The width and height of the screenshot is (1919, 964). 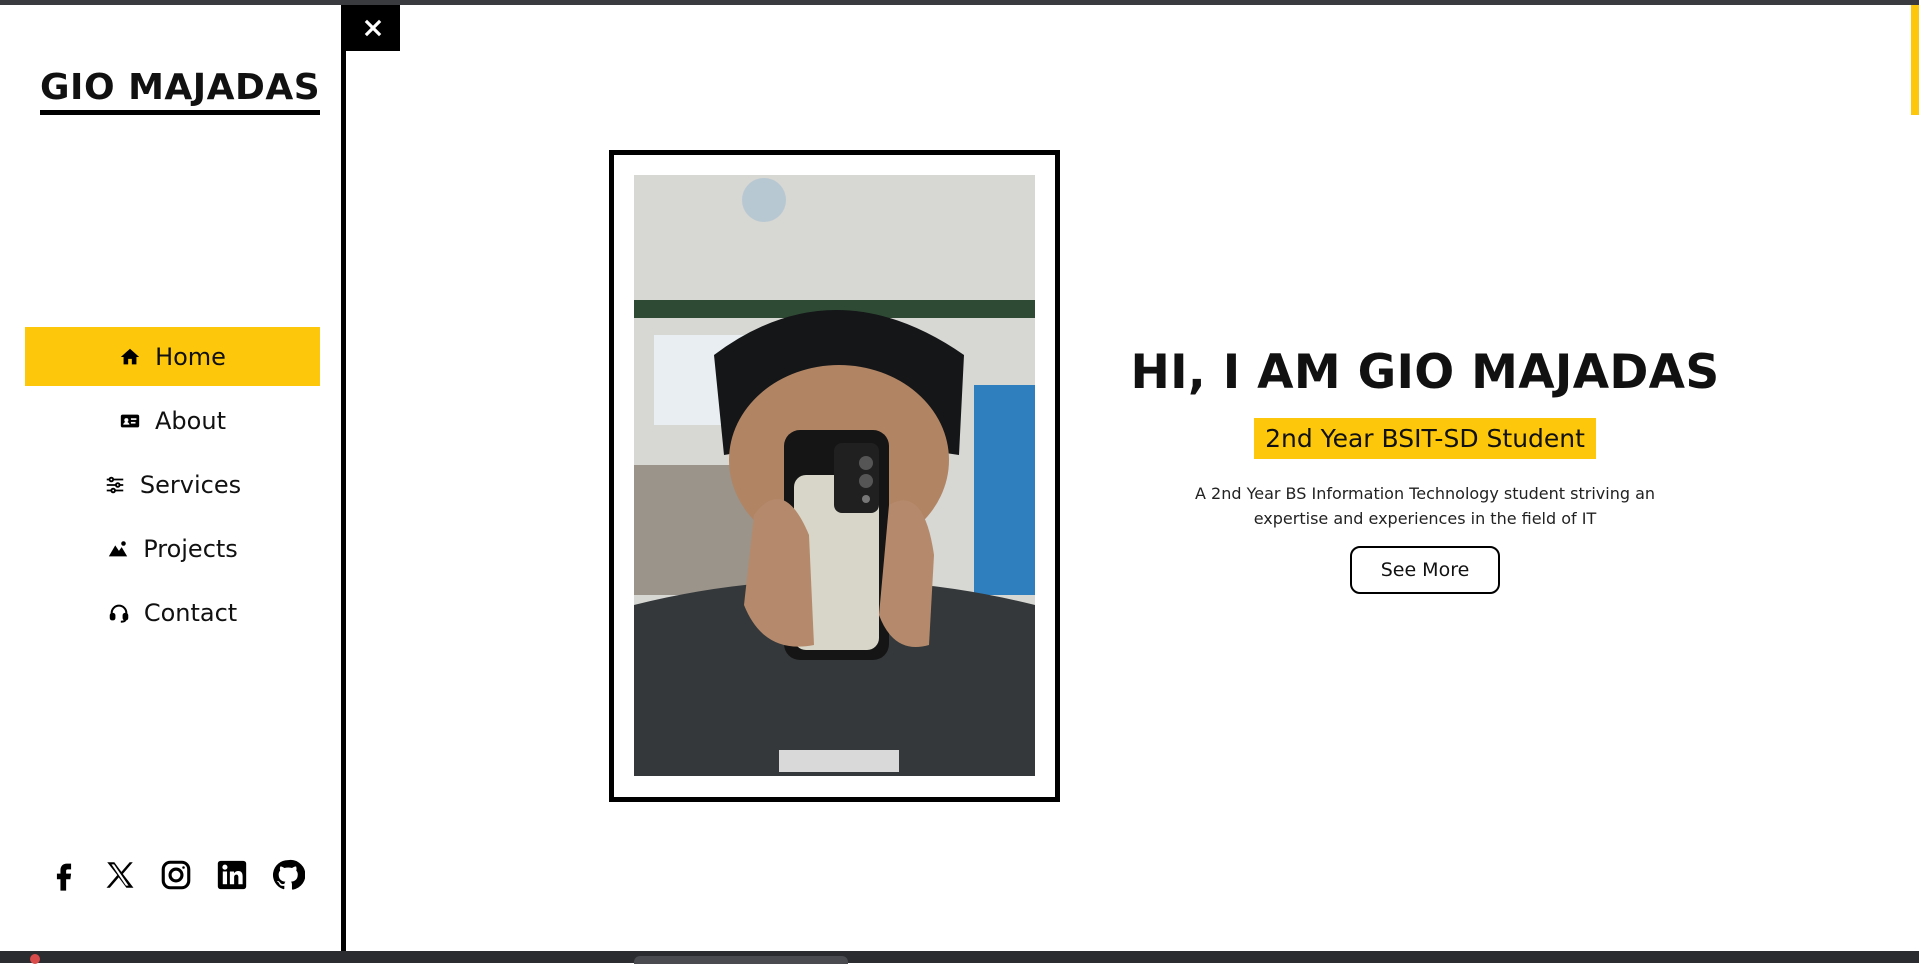 I want to click on instagram-link, so click(x=176, y=875).